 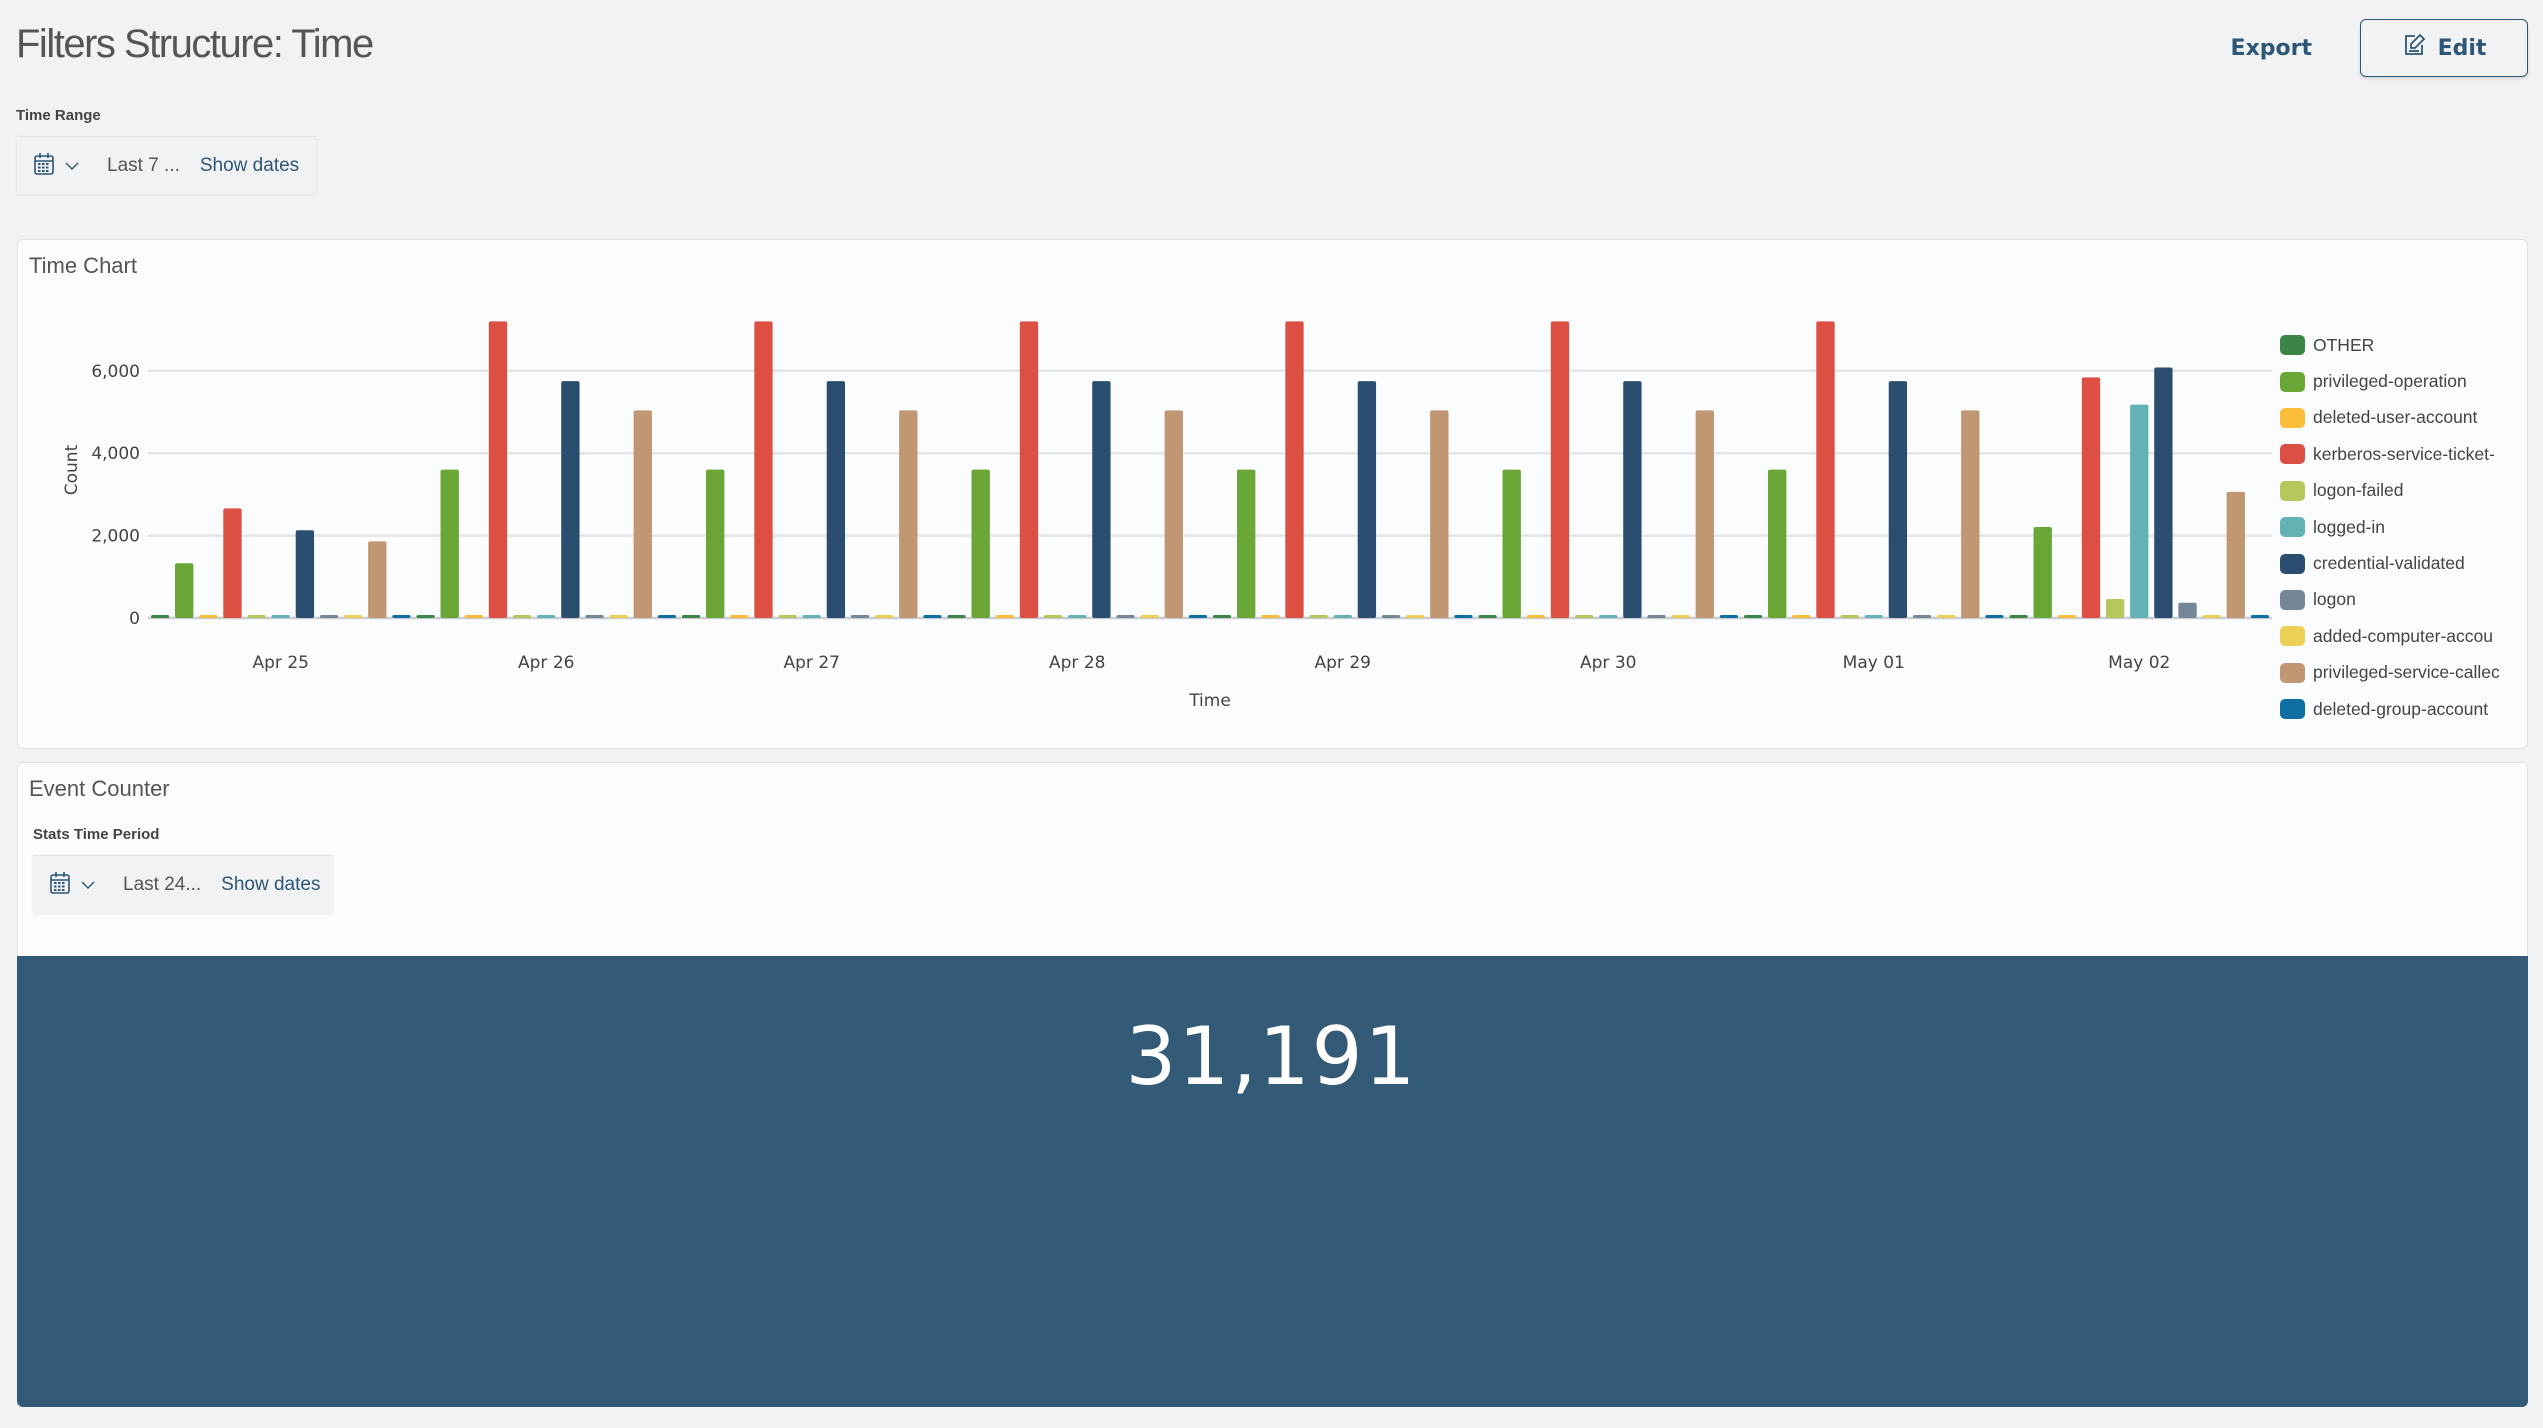 What do you see at coordinates (2091, 497) in the screenshot?
I see `bar-kerberos-service-ticket--may-02` at bounding box center [2091, 497].